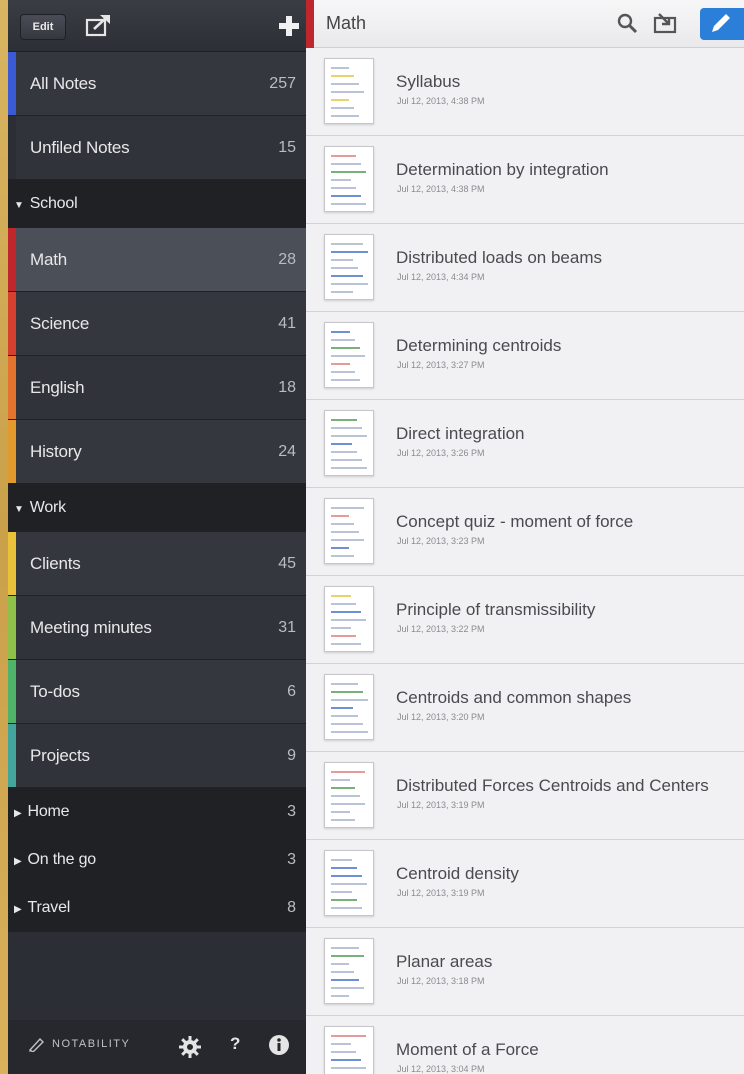 The height and width of the screenshot is (1074, 744). Describe the element at coordinates (627, 23) in the screenshot. I see `search-icon` at that location.